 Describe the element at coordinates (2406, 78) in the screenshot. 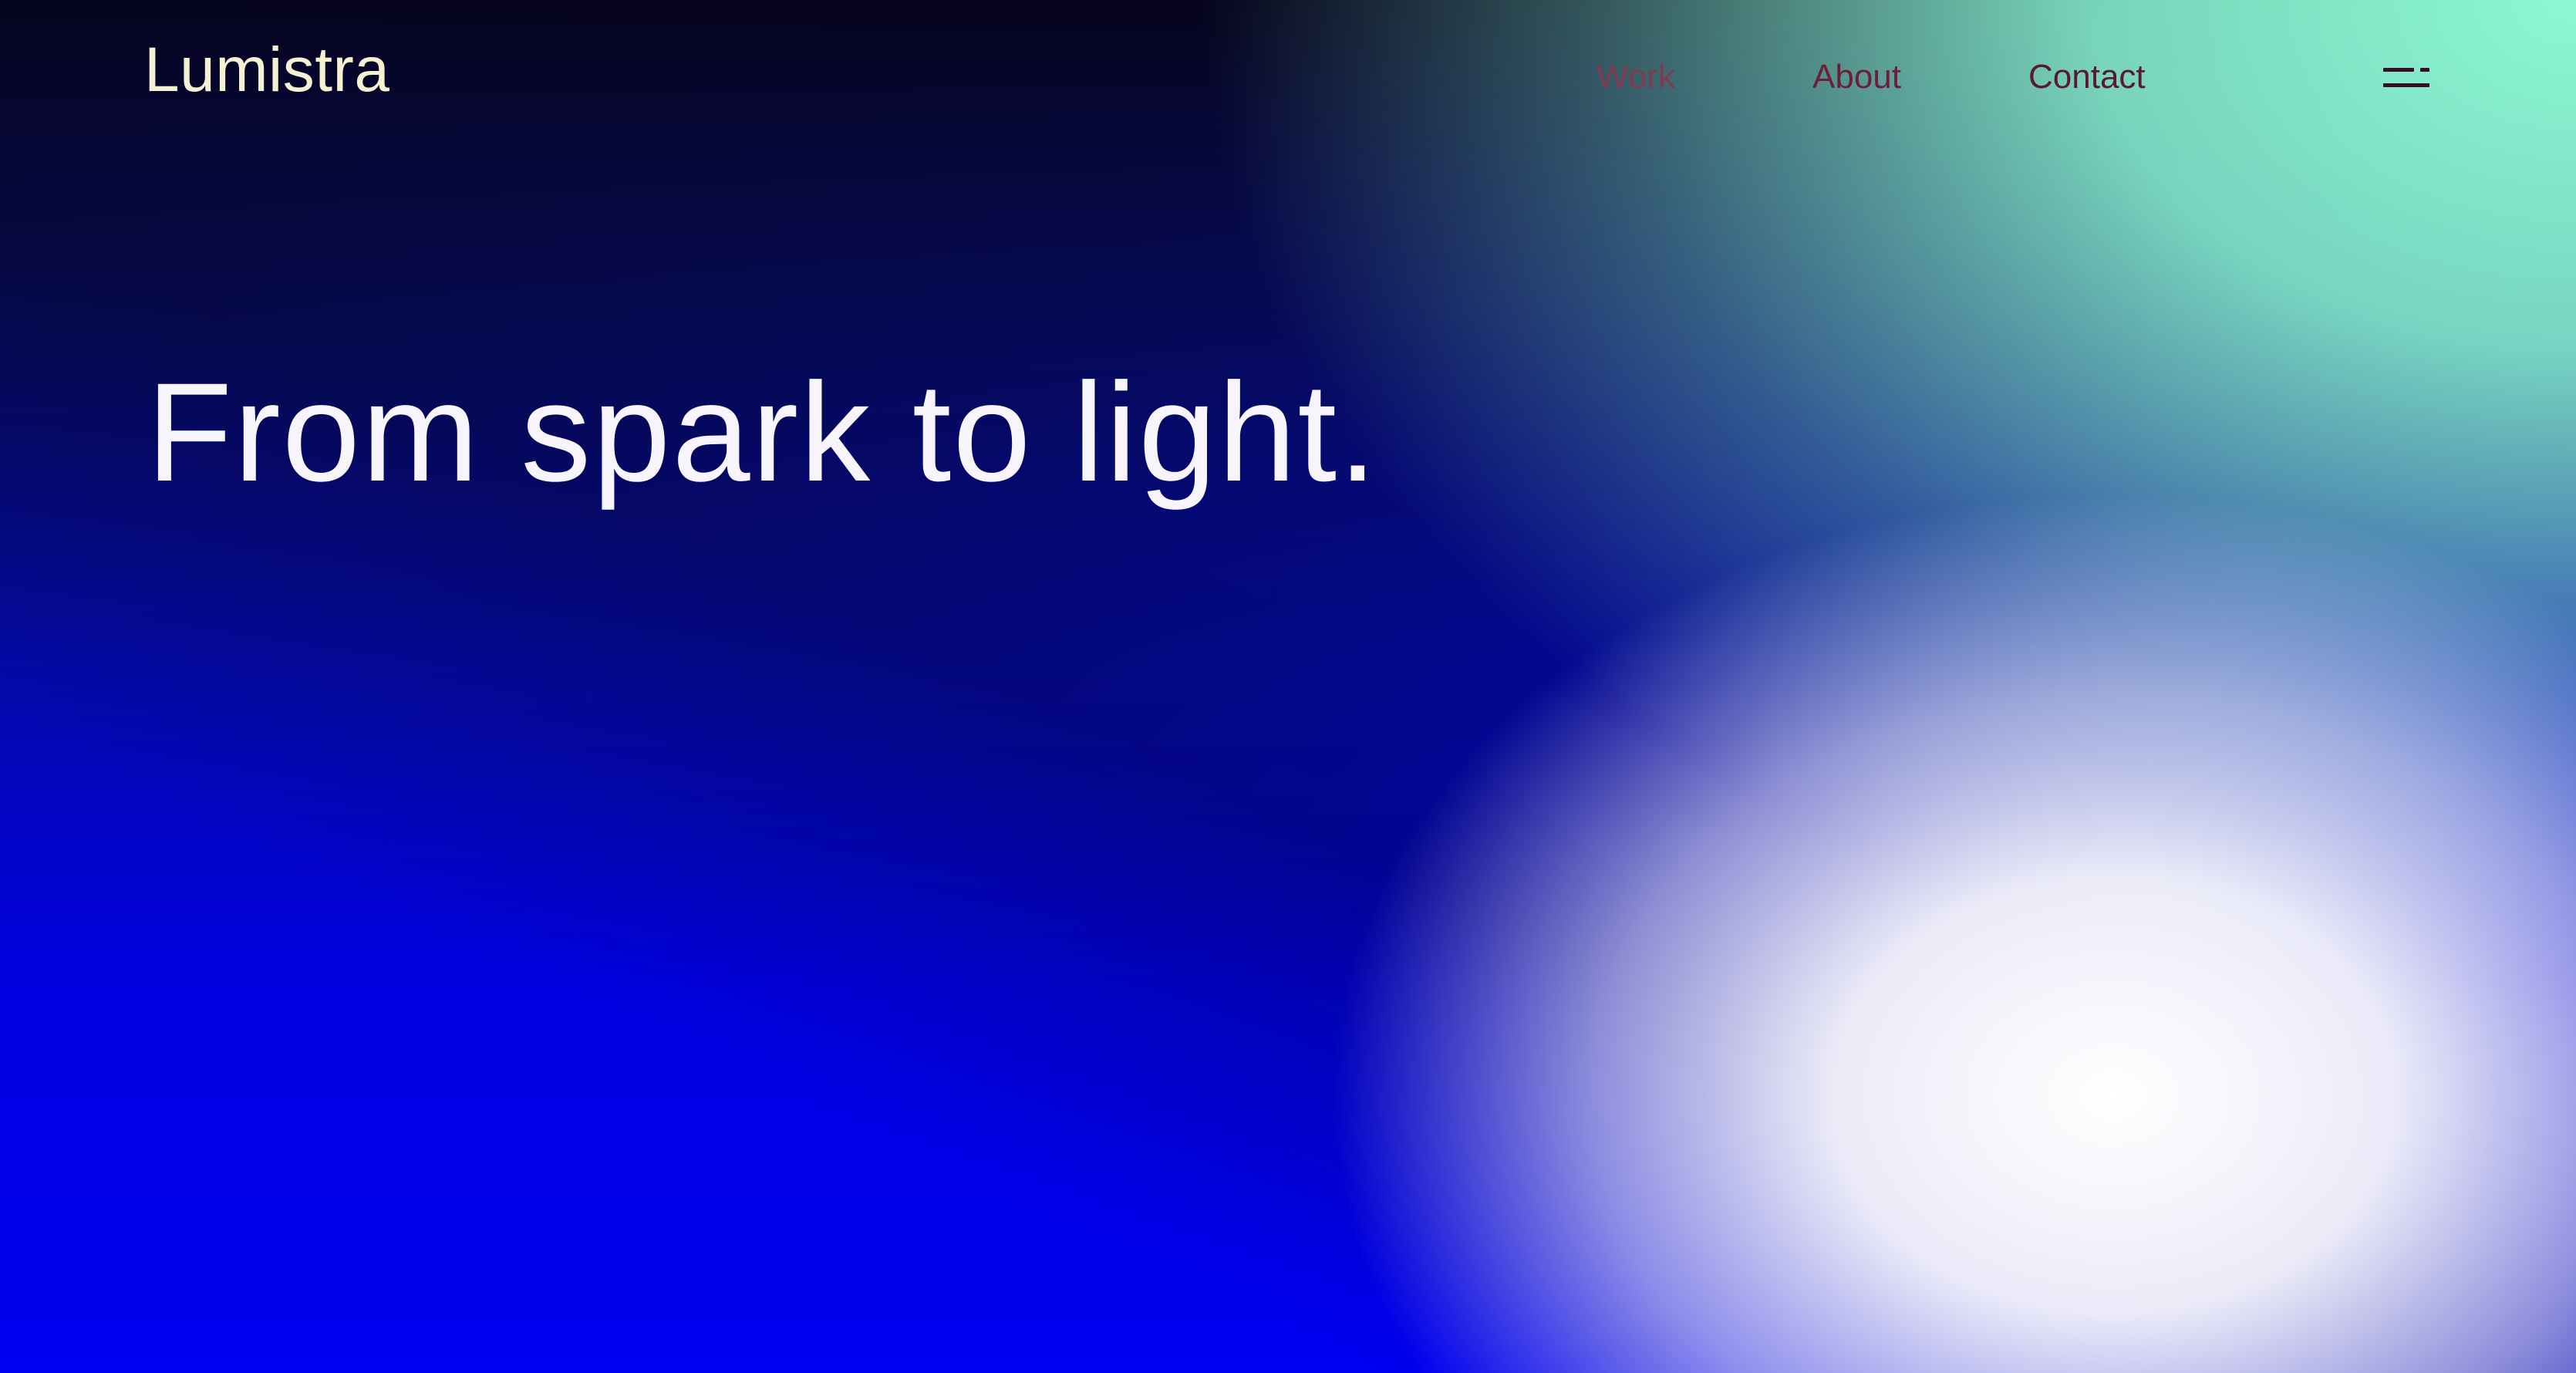

I see `menu-button` at that location.